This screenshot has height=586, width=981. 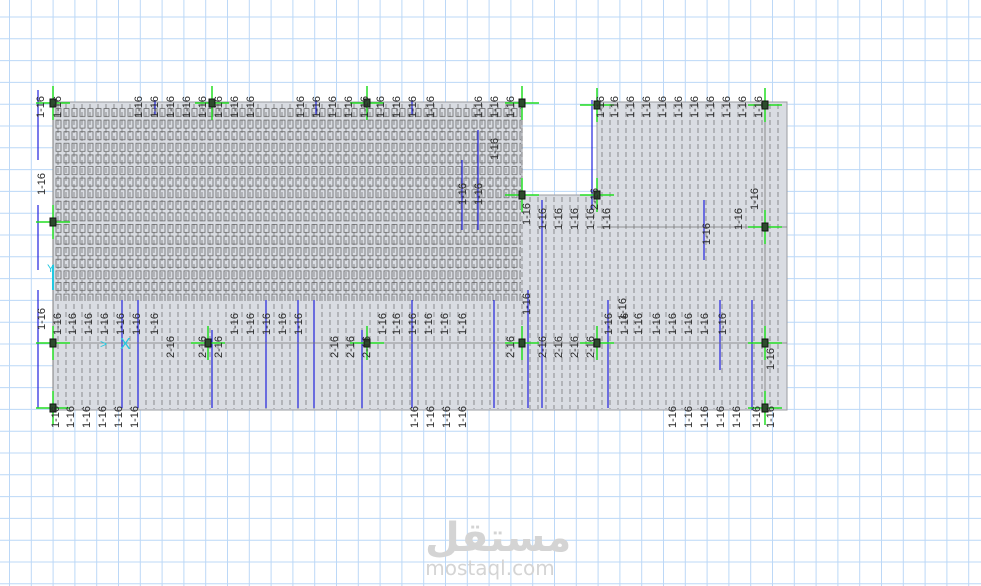 I want to click on axis-y-label: Y, so click(x=51, y=269).